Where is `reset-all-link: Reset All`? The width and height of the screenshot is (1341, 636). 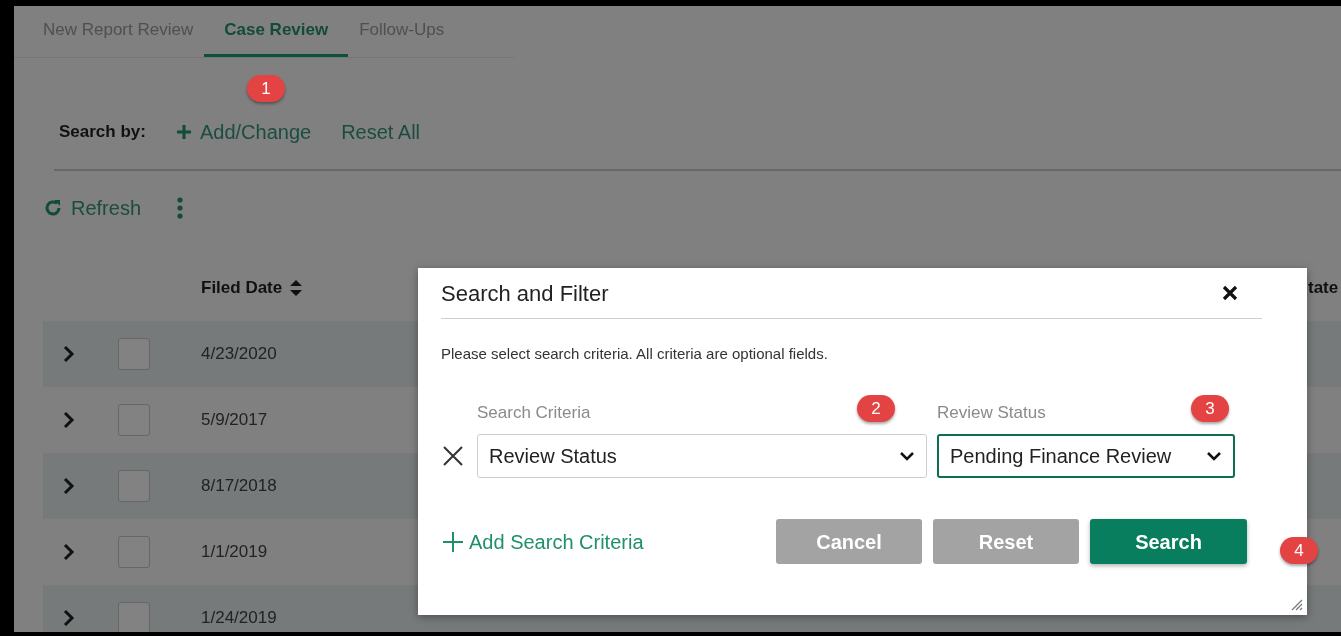 reset-all-link: Reset All is located at coordinates (381, 132).